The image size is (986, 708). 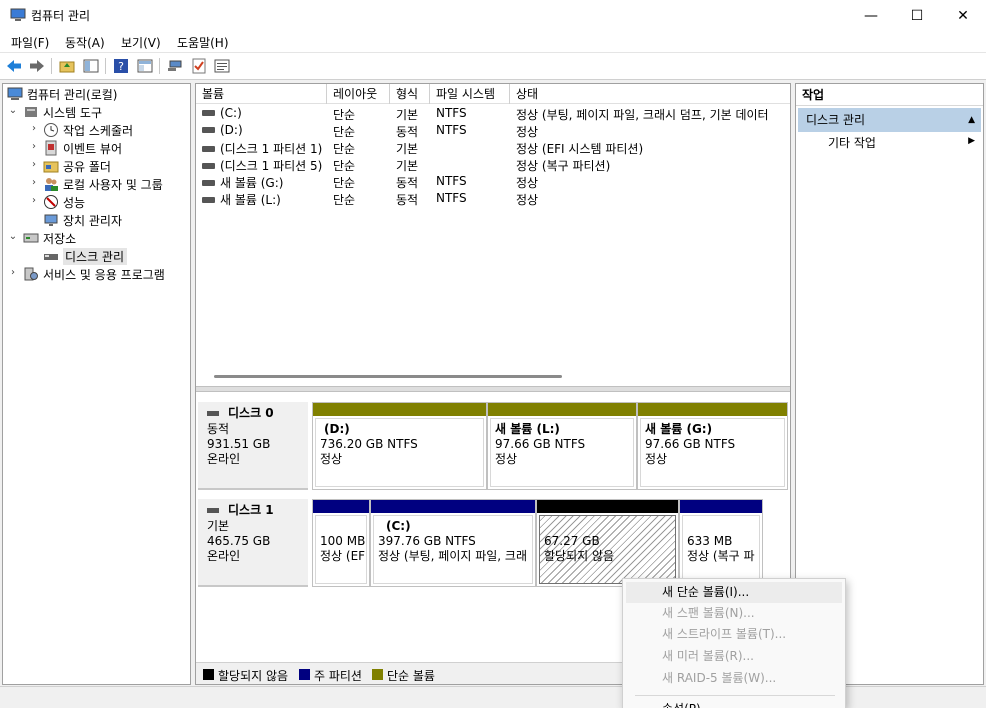 I want to click on tree-item-local-users: 로컬 사용자 및 그룹, so click(x=103, y=184).